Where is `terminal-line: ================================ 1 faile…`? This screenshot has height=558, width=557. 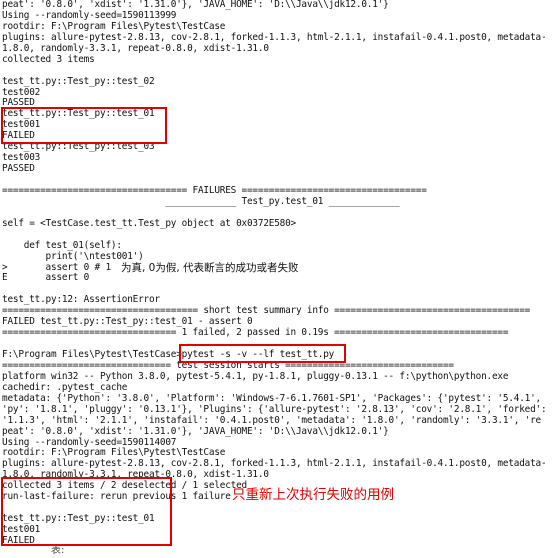 terminal-line: ================================ 1 faile… is located at coordinates (255, 333).